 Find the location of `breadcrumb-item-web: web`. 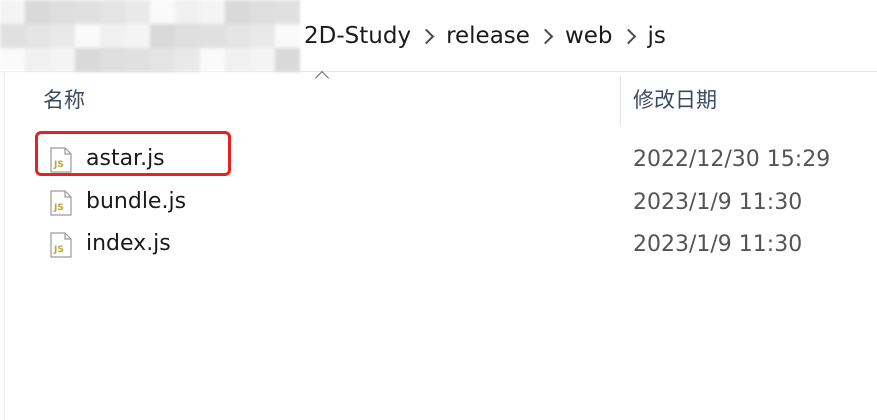

breadcrumb-item-web: web is located at coordinates (589, 36).